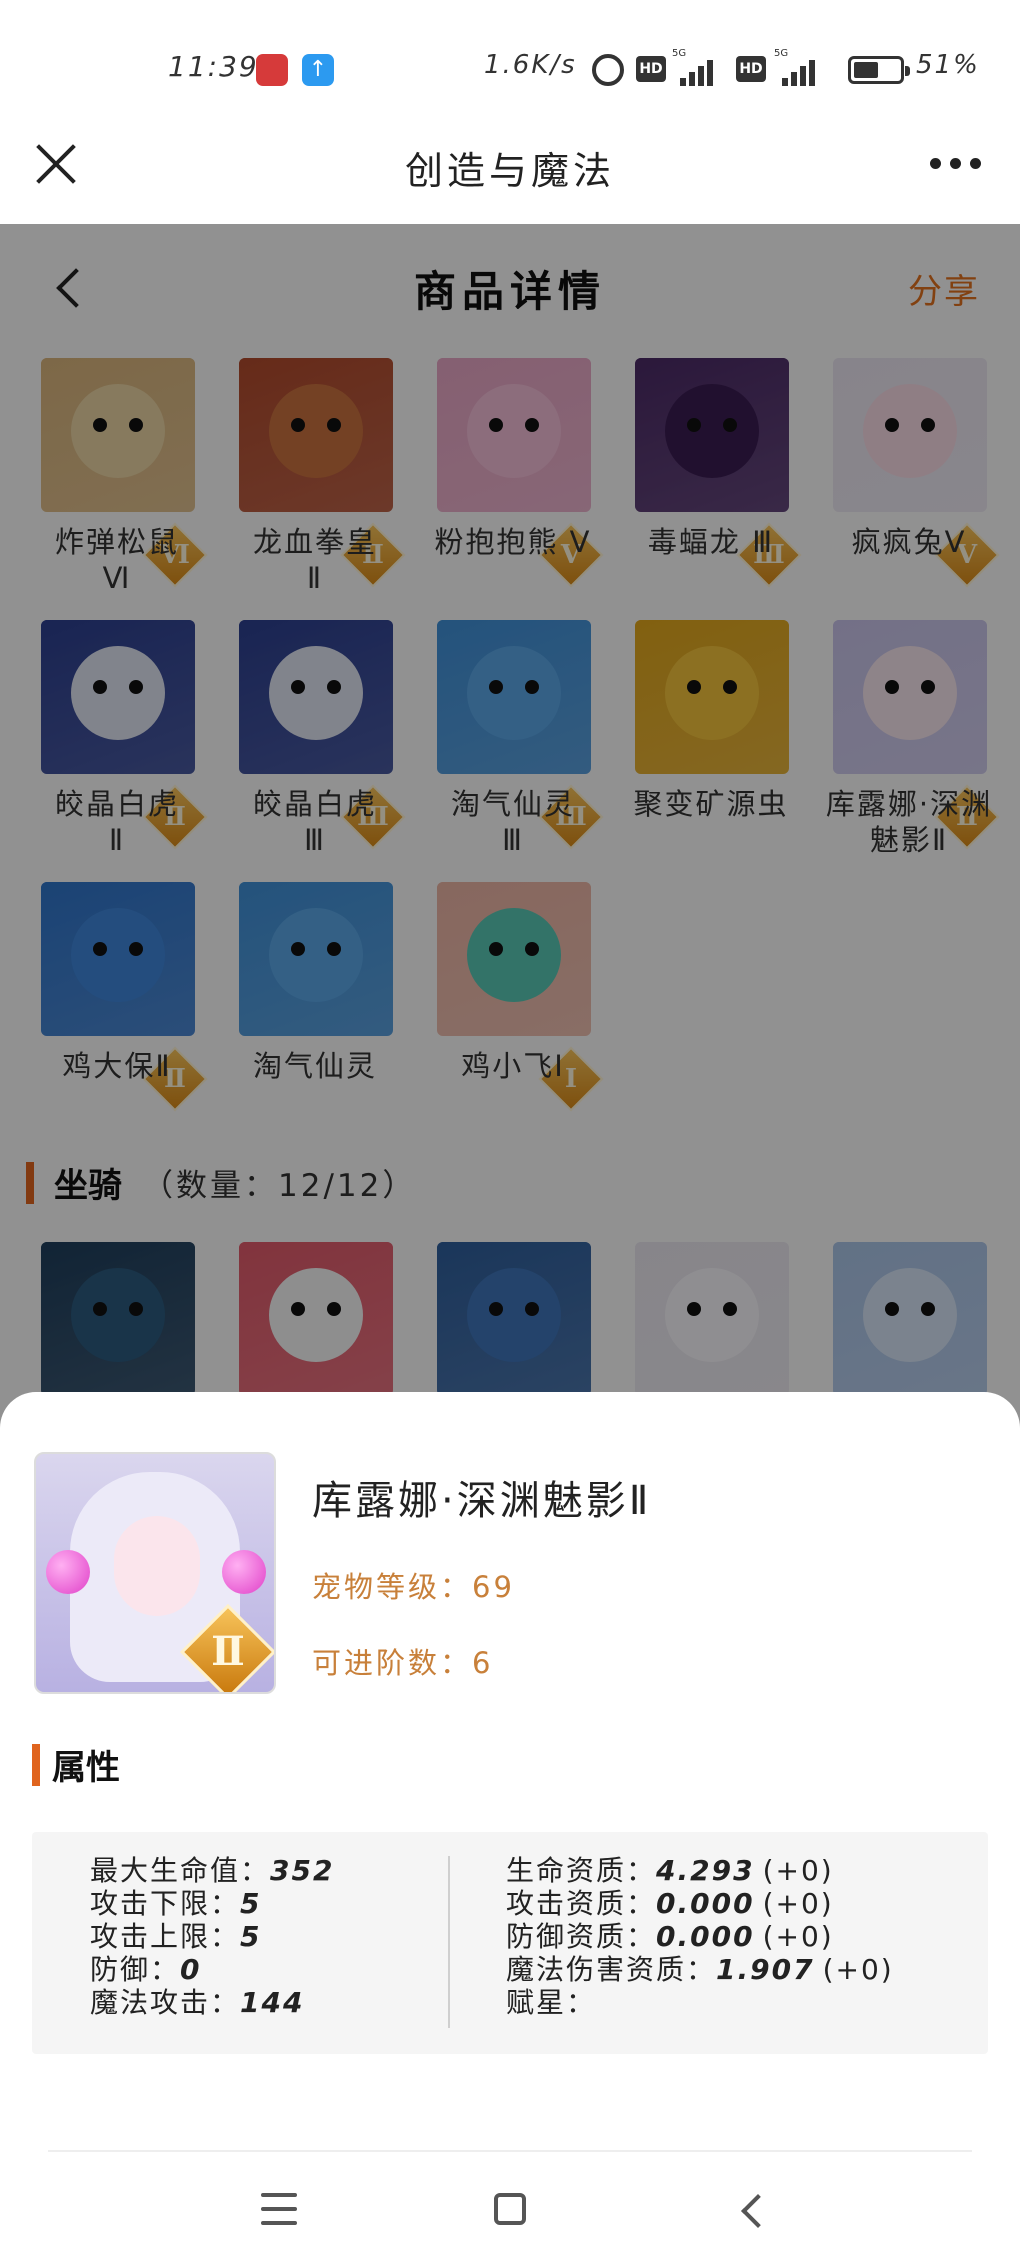  I want to click on battery-icon, so click(879, 70).